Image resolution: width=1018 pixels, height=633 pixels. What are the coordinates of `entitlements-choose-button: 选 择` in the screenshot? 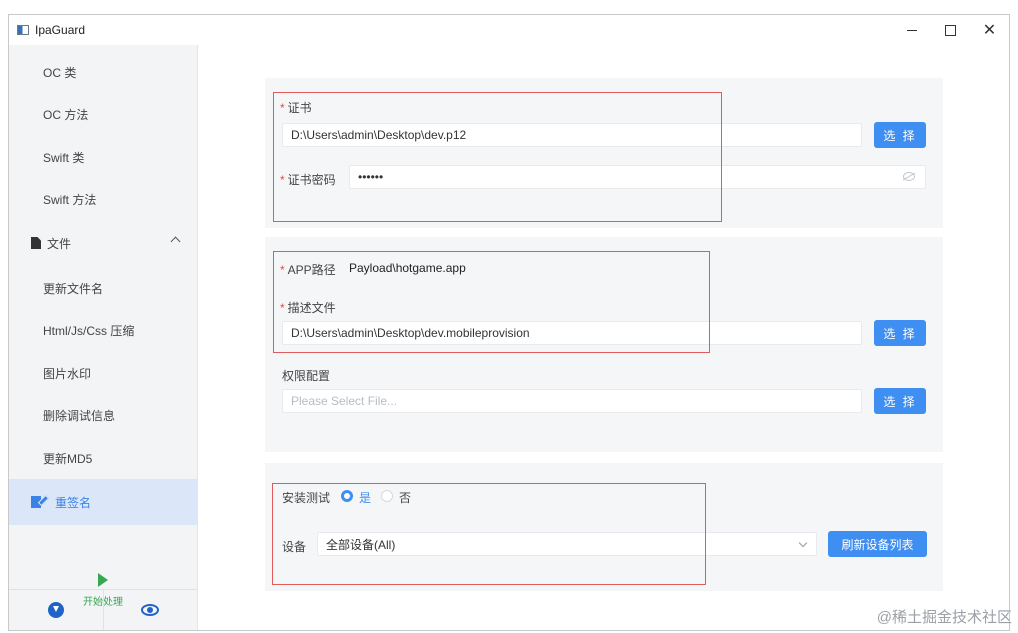 It's located at (900, 401).